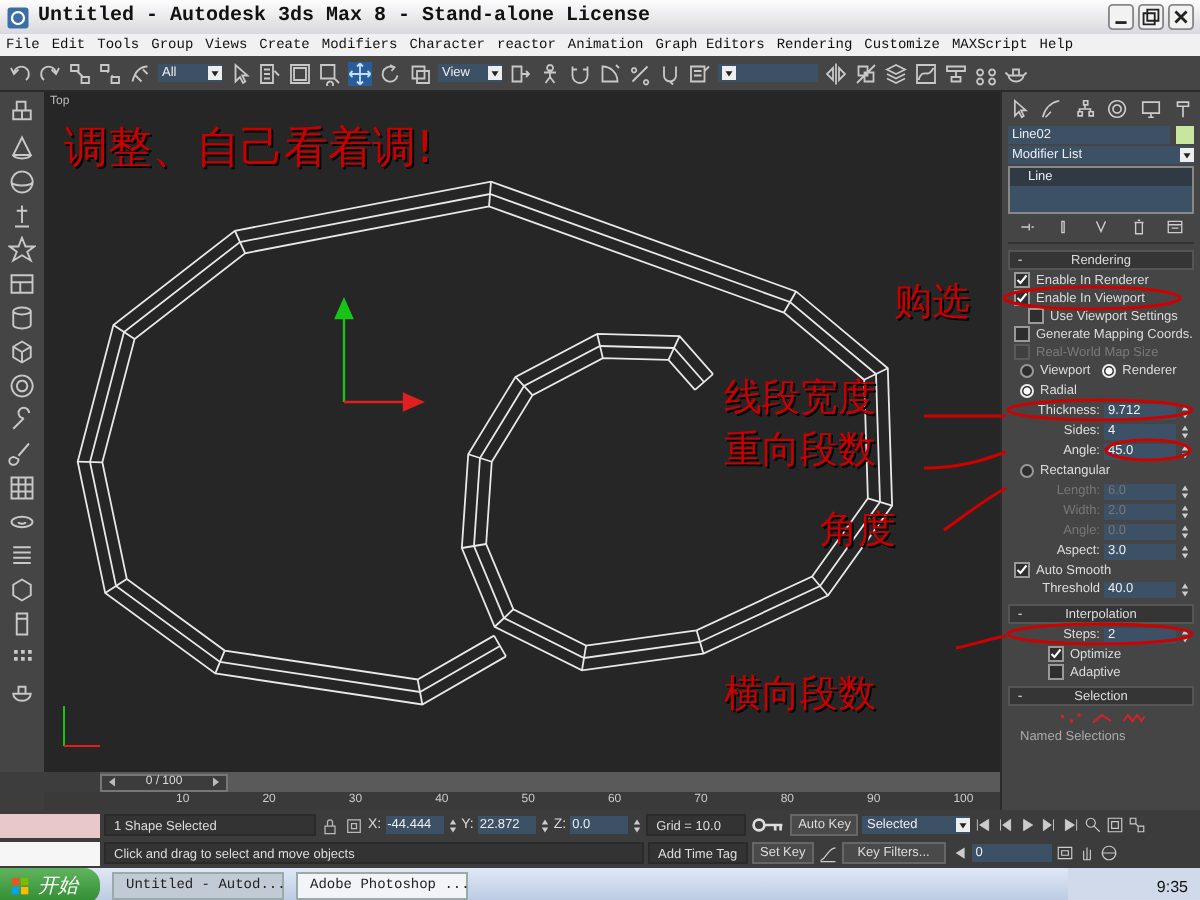  Describe the element at coordinates (1086, 853) in the screenshot. I see `pan-hand-icon` at that location.